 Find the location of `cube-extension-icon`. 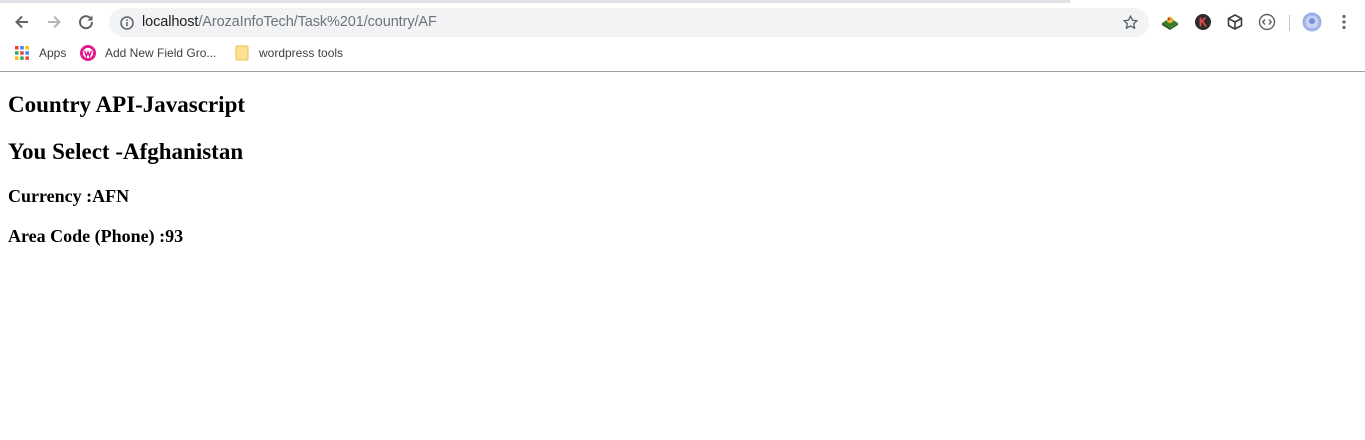

cube-extension-icon is located at coordinates (1235, 22).